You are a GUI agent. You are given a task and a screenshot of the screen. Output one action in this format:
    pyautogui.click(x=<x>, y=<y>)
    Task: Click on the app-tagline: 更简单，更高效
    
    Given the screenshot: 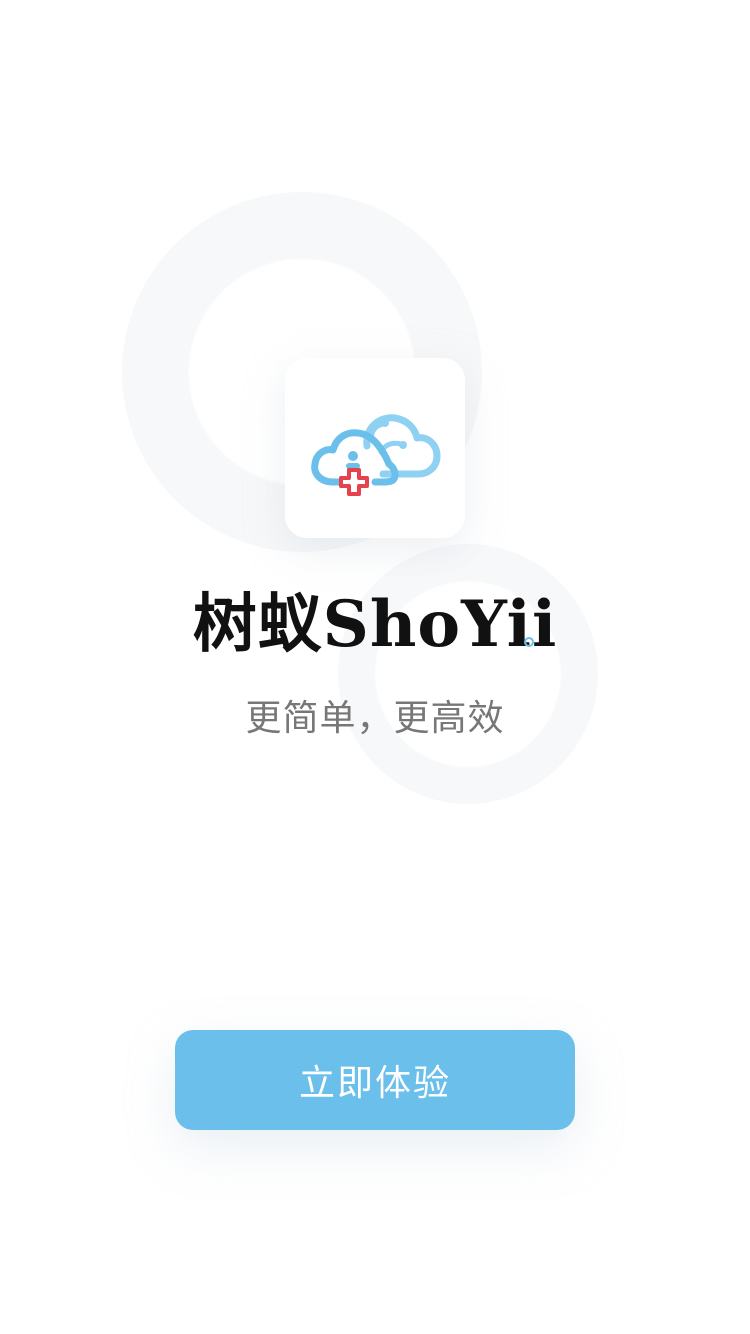 What is the action you would take?
    pyautogui.click(x=375, y=718)
    